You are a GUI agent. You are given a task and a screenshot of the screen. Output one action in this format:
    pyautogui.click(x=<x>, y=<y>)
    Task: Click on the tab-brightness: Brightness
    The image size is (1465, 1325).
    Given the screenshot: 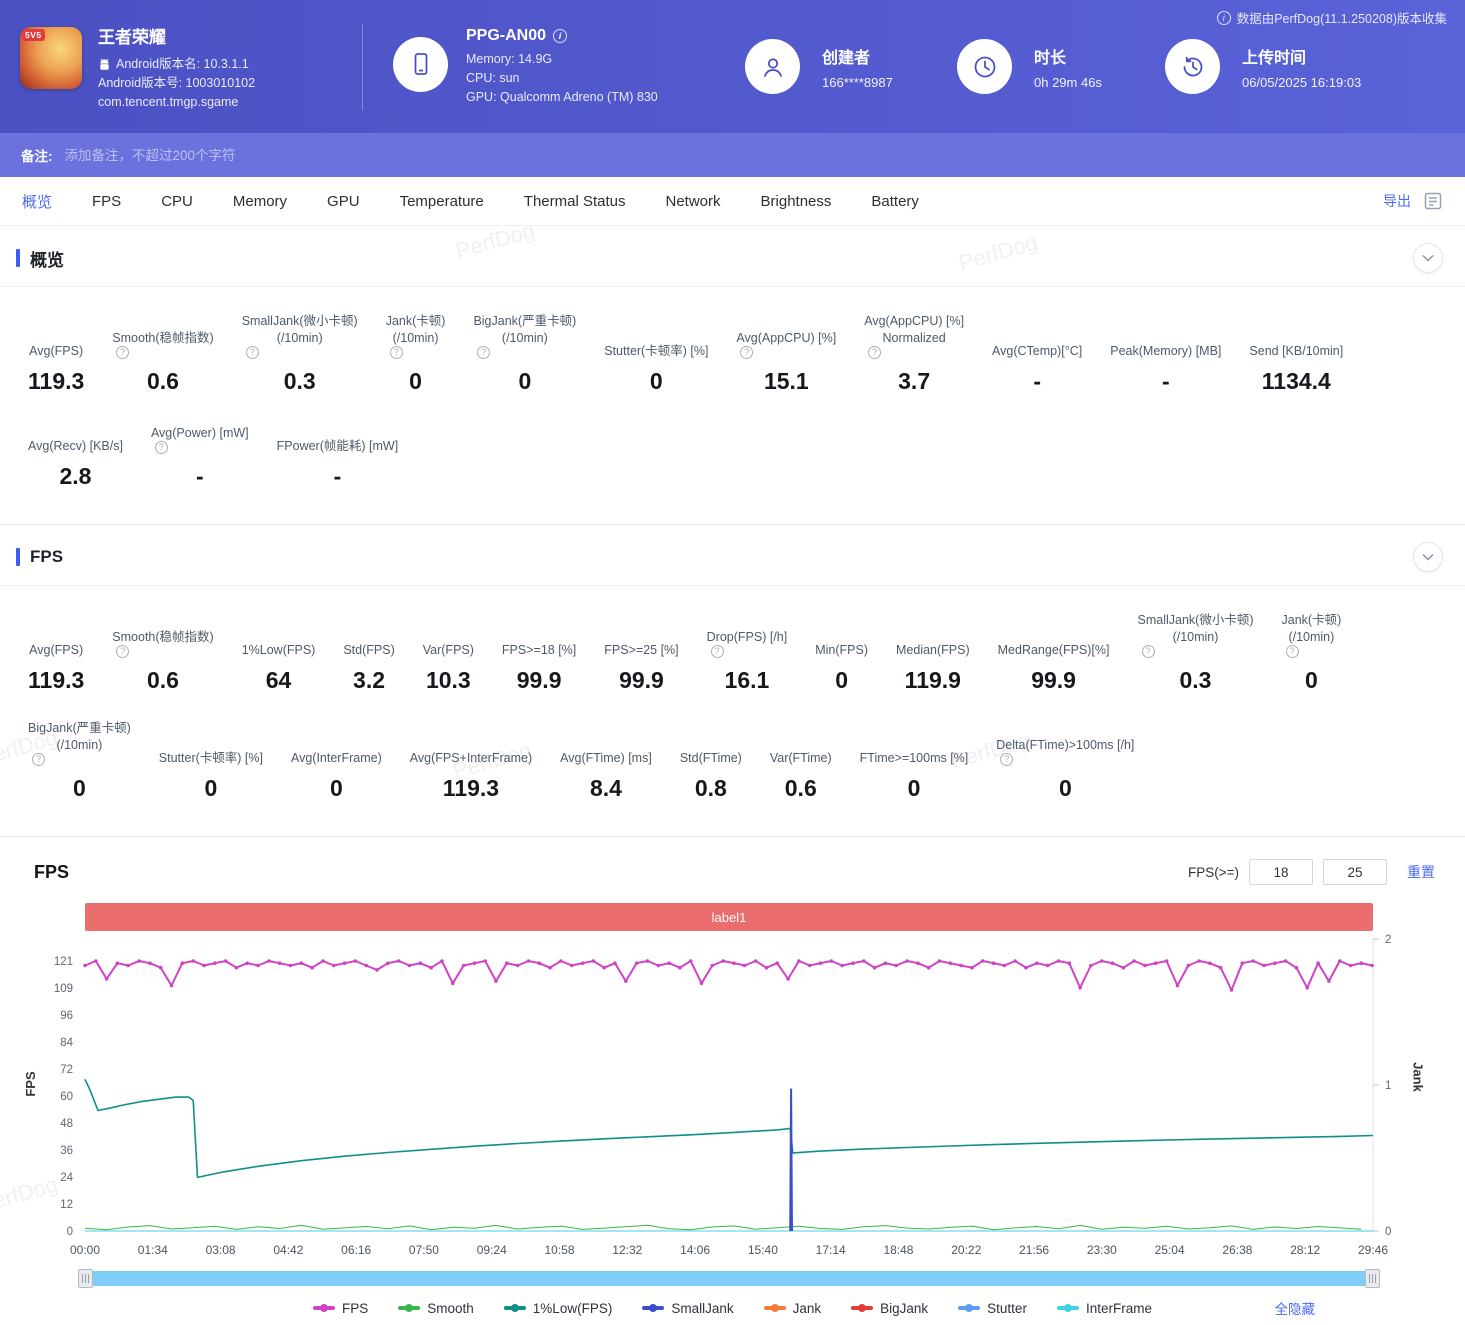 What is the action you would take?
    pyautogui.click(x=796, y=201)
    